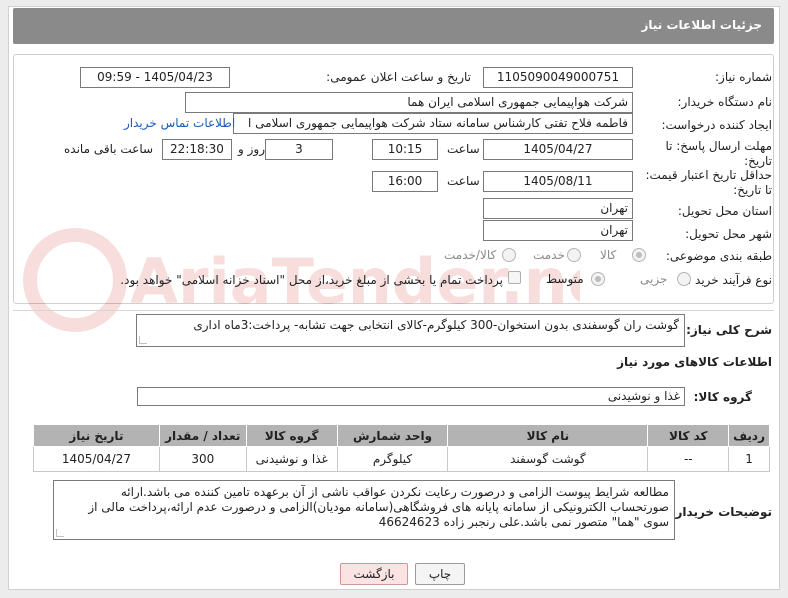 This screenshot has width=788, height=598. Describe the element at coordinates (463, 181) in the screenshot. I see `price-time-label: ساعت` at that location.